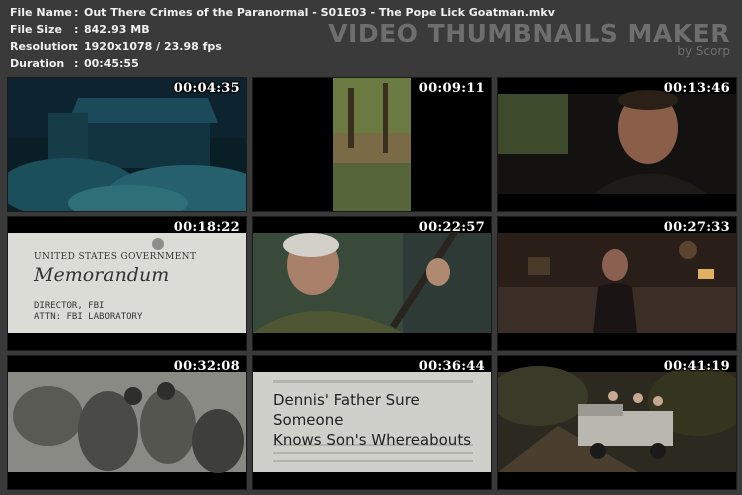  I want to click on timestamp: 00:04:35, so click(206, 88).